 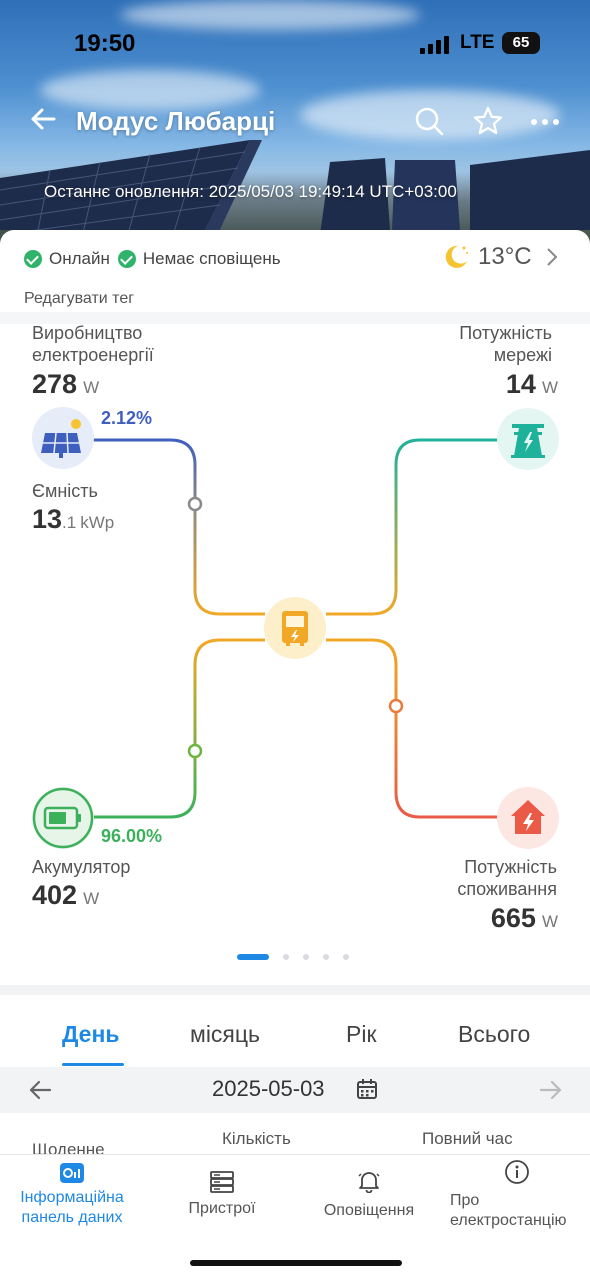 What do you see at coordinates (93, 1064) in the screenshot?
I see `active-tab-indicator` at bounding box center [93, 1064].